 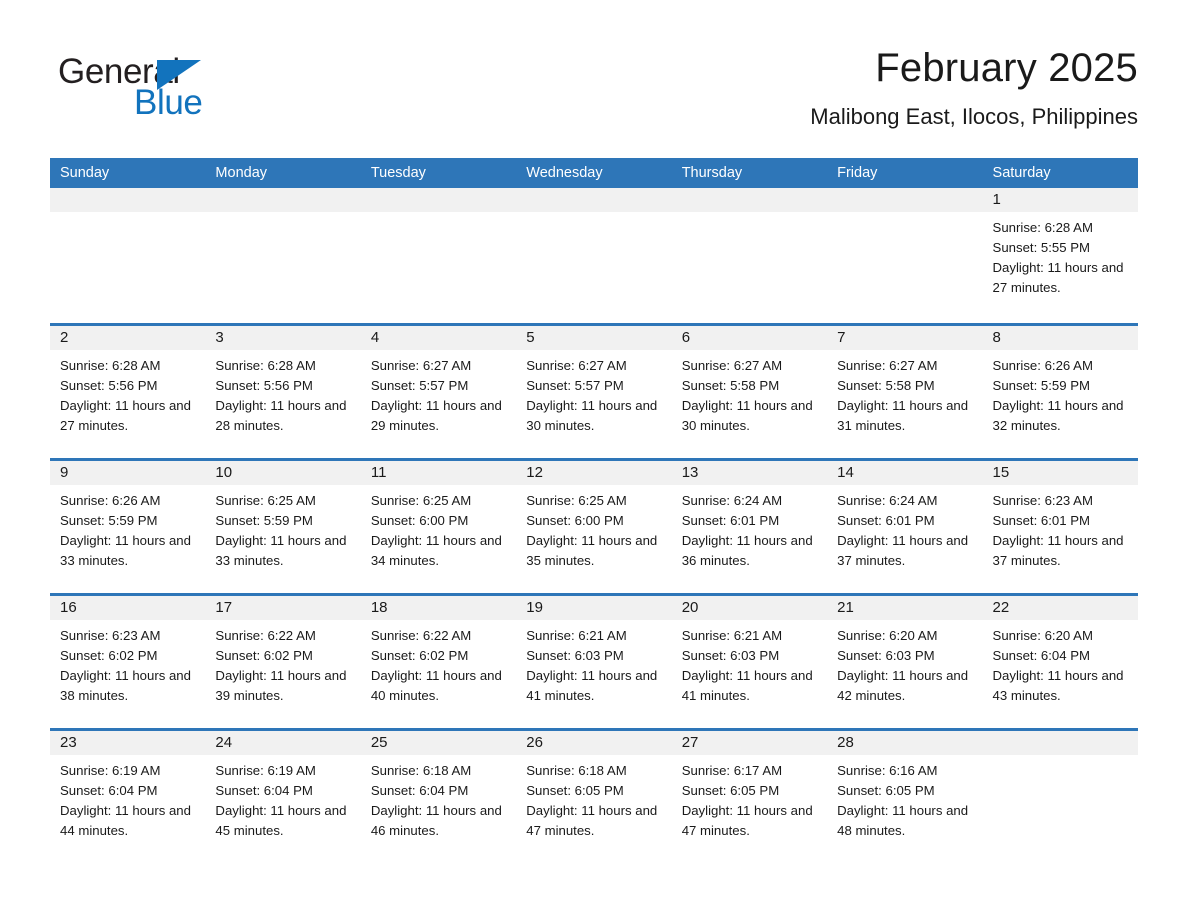 What do you see at coordinates (1021, 173) in the screenshot?
I see `weekday-header-saturday: Saturday` at bounding box center [1021, 173].